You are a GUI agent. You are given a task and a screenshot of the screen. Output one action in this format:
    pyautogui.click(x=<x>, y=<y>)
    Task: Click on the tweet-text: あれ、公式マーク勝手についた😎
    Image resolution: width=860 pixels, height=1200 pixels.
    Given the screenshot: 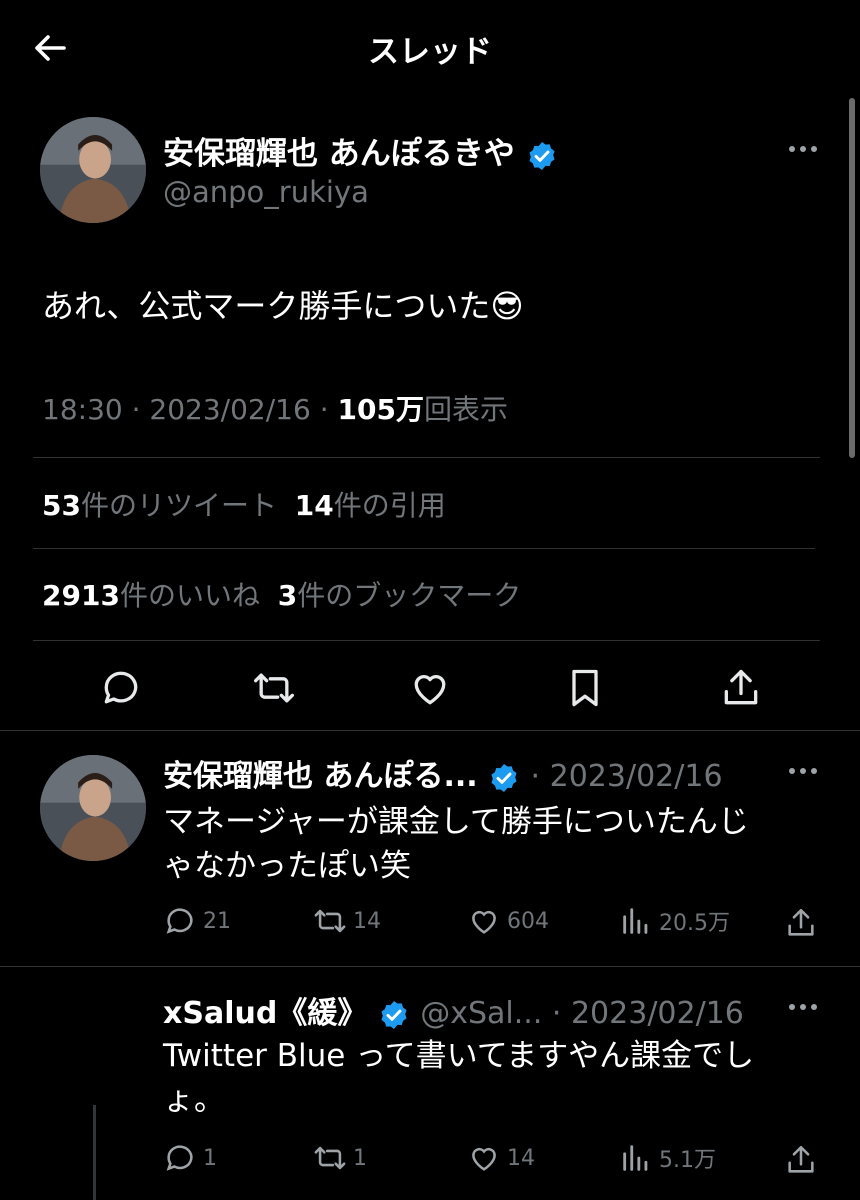 What is the action you would take?
    pyautogui.click(x=283, y=306)
    